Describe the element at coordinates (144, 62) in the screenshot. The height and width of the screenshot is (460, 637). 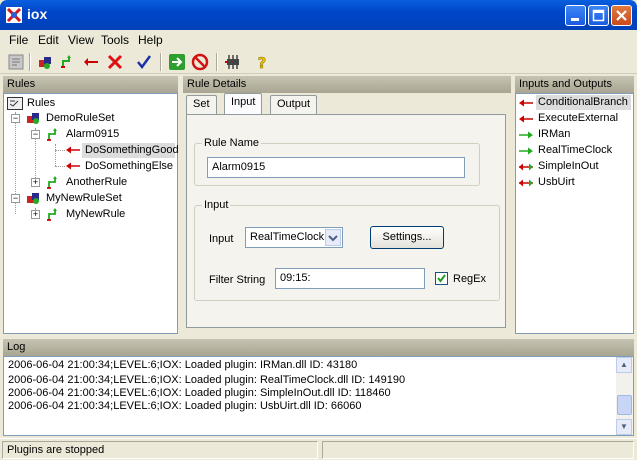
I see `check-icon` at that location.